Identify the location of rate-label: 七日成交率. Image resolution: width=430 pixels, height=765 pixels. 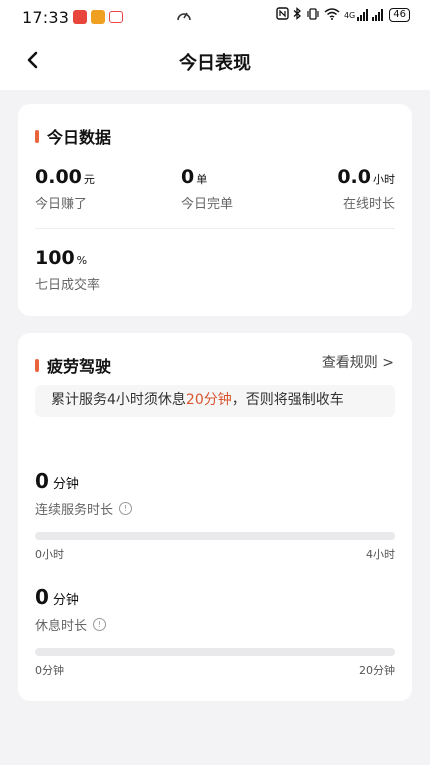
(68, 285).